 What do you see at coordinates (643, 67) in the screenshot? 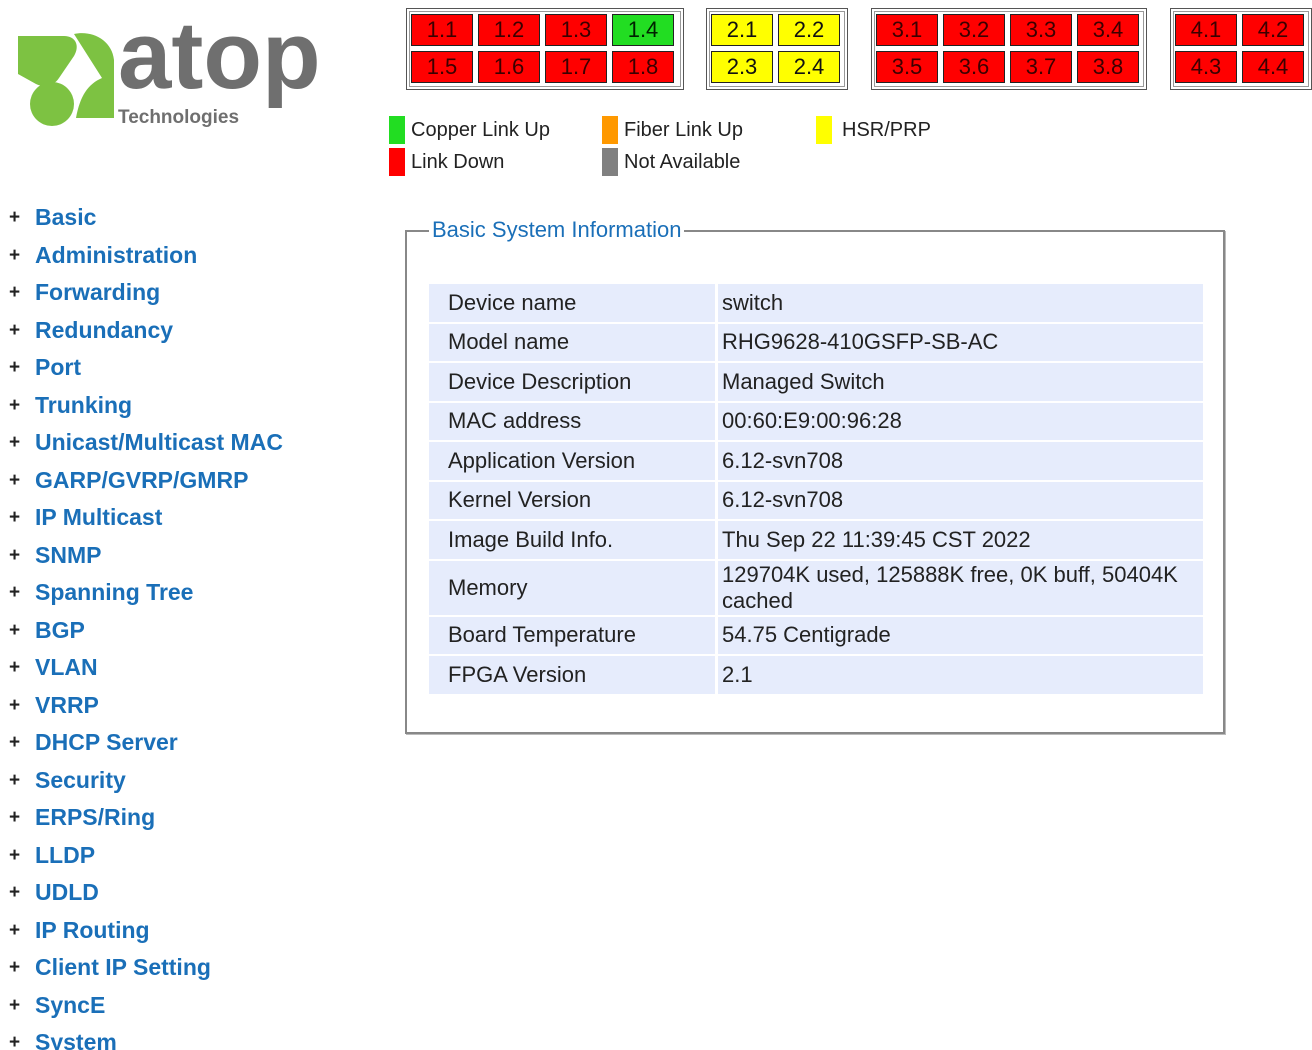
I see `port-1-8: 1.8` at bounding box center [643, 67].